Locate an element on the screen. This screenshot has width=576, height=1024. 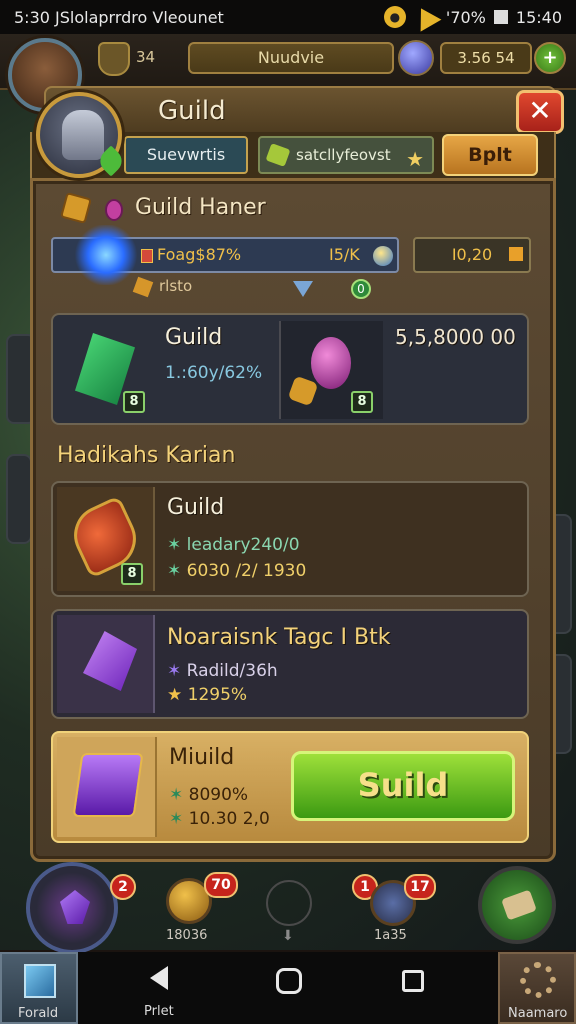
status-carrier: JSlolaprrdro Vleounet is located at coordinates (139, 17).